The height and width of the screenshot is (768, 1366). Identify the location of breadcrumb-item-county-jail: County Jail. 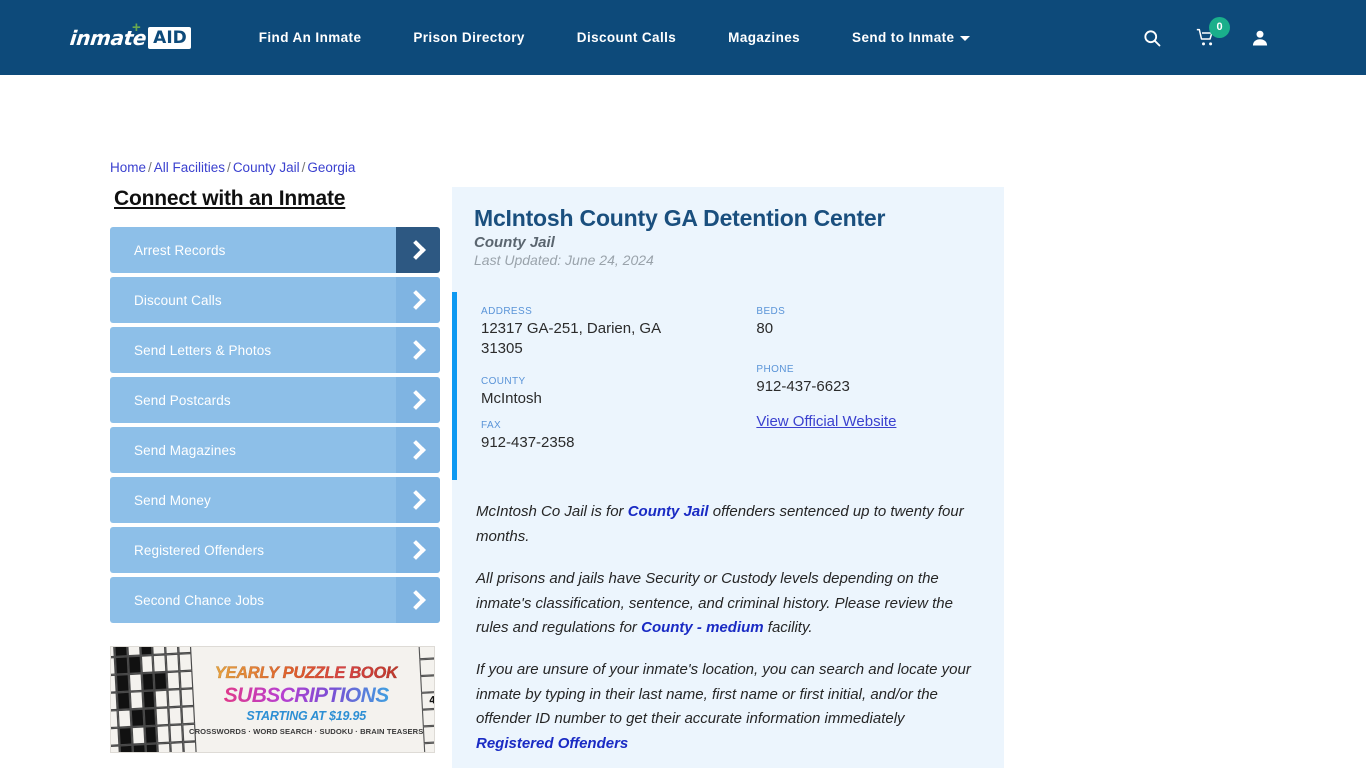
(266, 167).